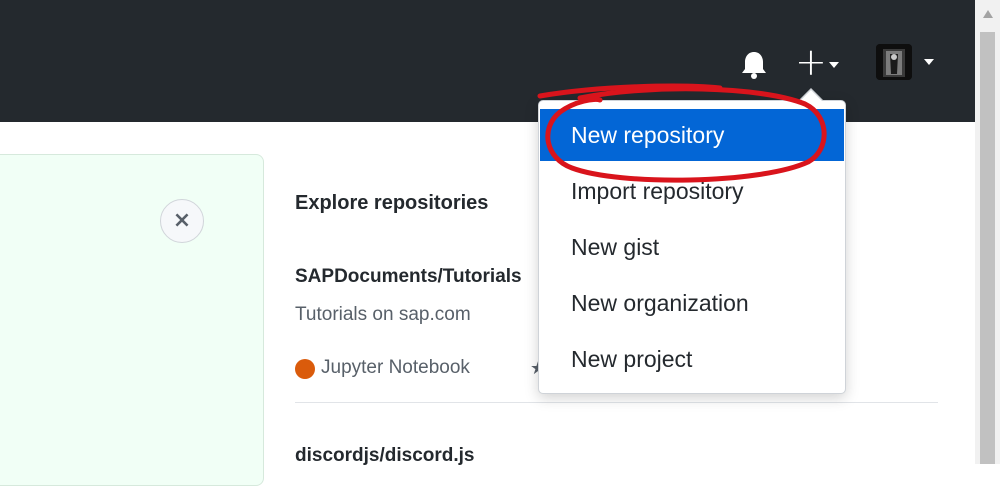  What do you see at coordinates (811, 95) in the screenshot?
I see `dropdown-pointer-fill` at bounding box center [811, 95].